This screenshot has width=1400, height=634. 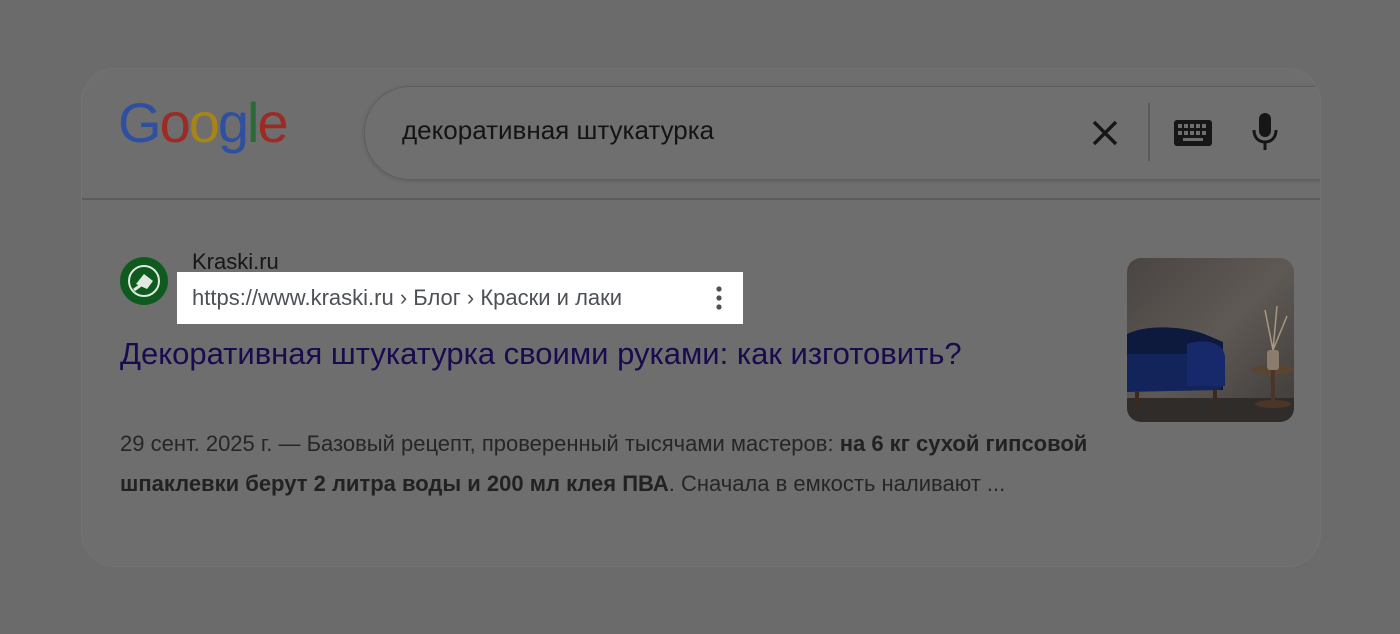 I want to click on more-vert-icon, so click(x=719, y=298).